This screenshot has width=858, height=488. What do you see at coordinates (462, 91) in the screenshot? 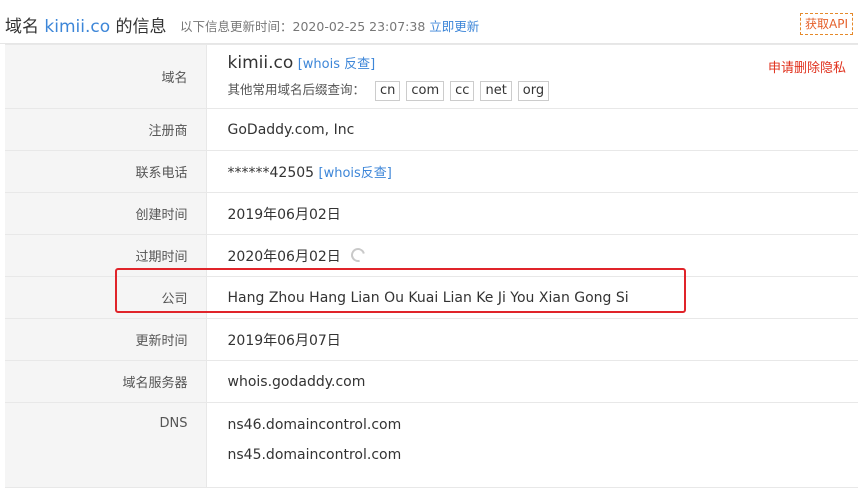
I see `suffix-button-cc: cc` at bounding box center [462, 91].